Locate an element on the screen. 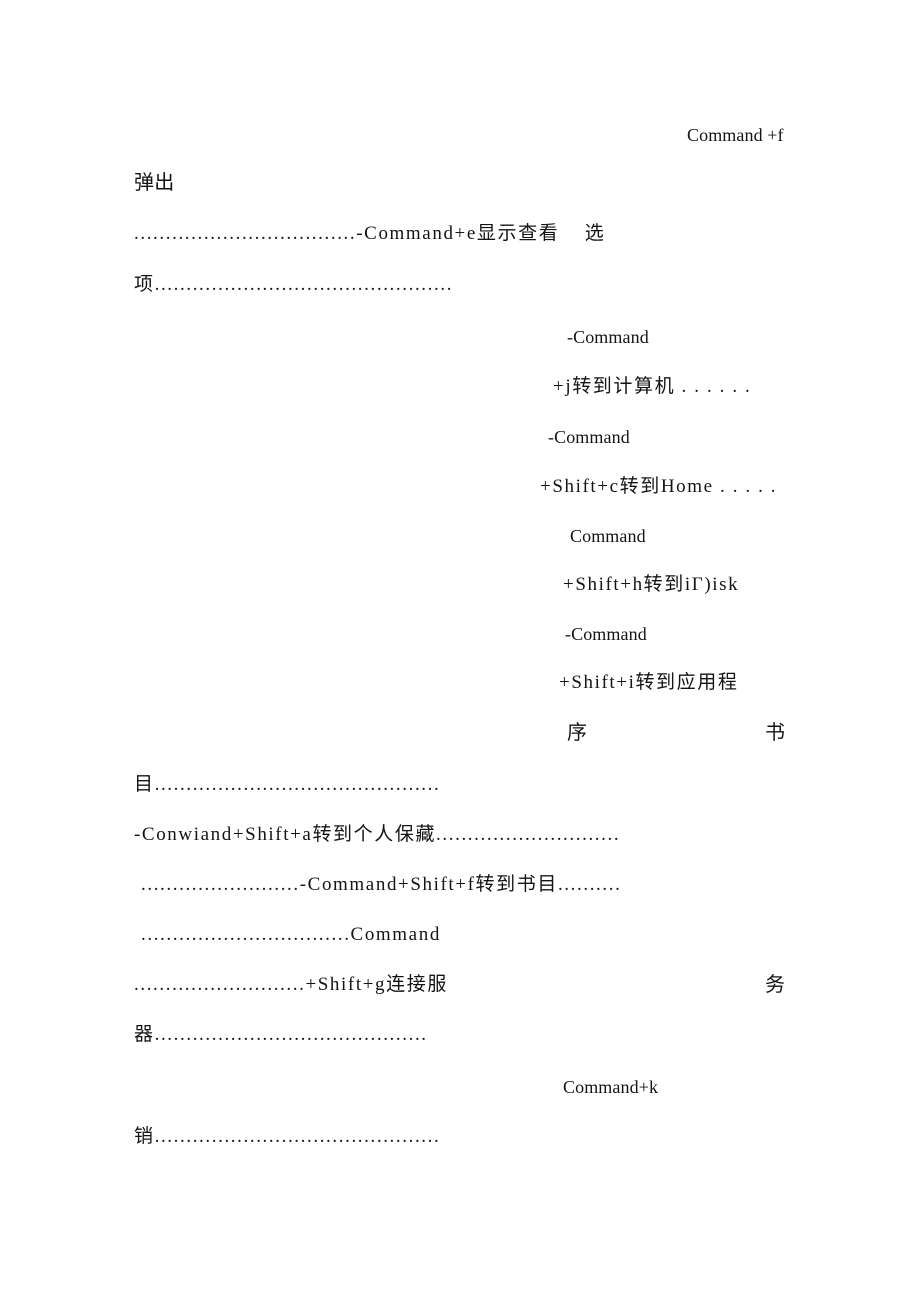 The image size is (920, 1301). text-line: +Shift+i转到应用程 is located at coordinates (649, 682).